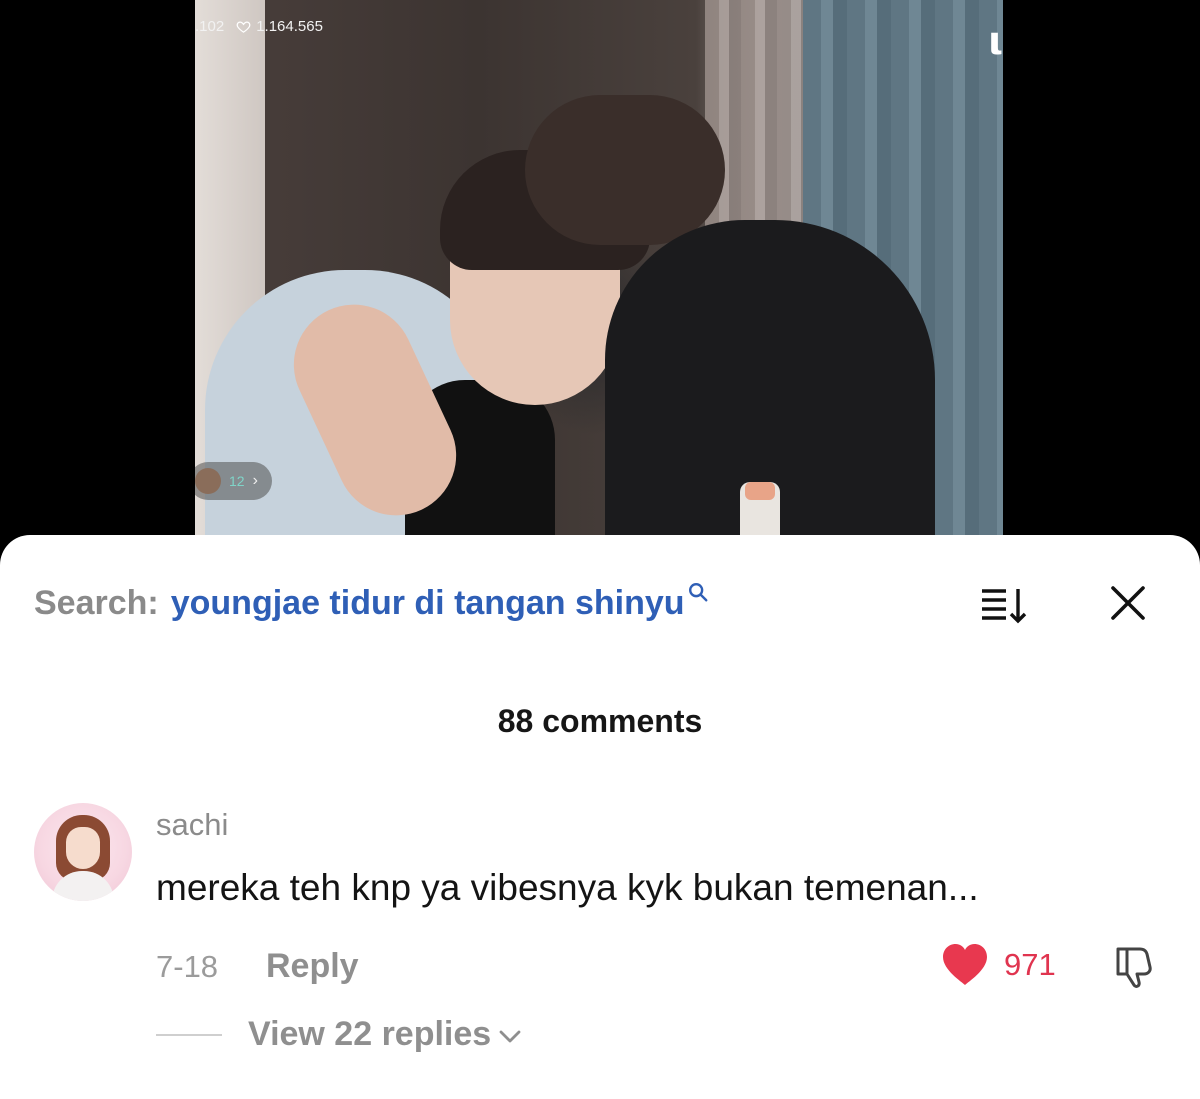 The width and height of the screenshot is (1200, 1099). Describe the element at coordinates (187, 966) in the screenshot. I see `comment-date: 7-18` at that location.